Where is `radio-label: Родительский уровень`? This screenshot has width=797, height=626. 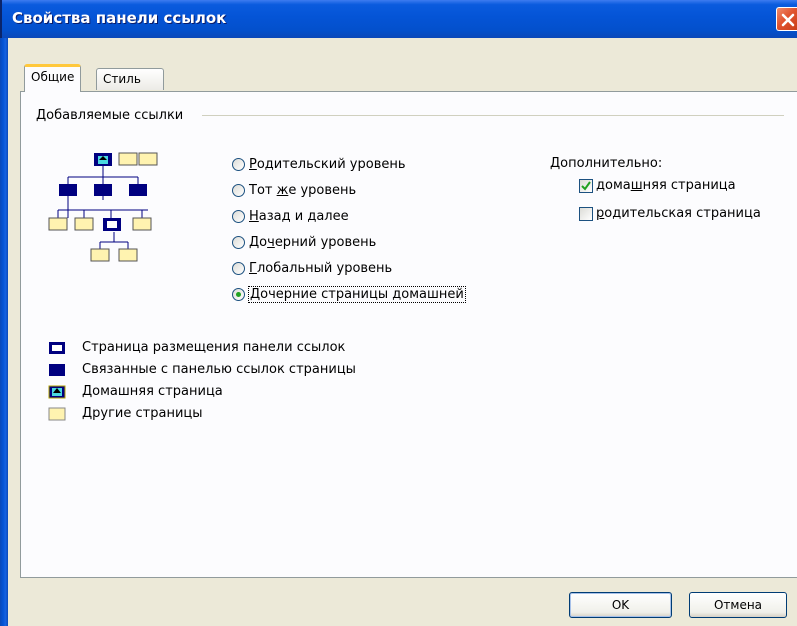 radio-label: Родительский уровень is located at coordinates (327, 164).